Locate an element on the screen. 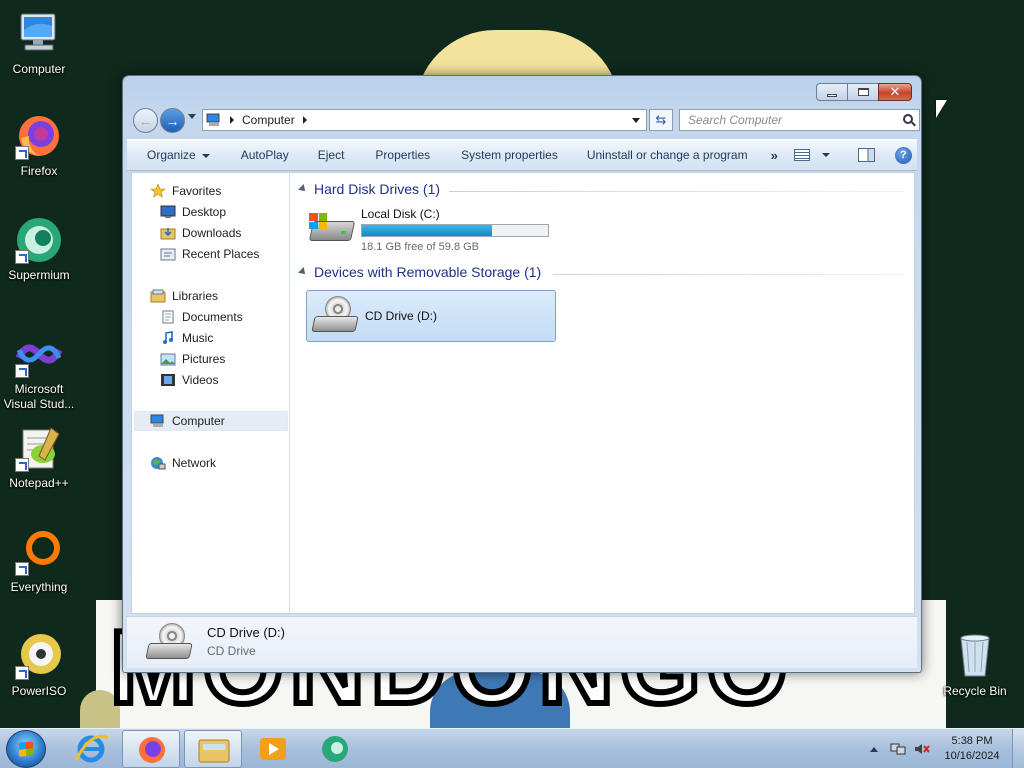 The height and width of the screenshot is (768, 1024). group-header-hard-disk: Hard Disk Drives (1) is located at coordinates (369, 189).